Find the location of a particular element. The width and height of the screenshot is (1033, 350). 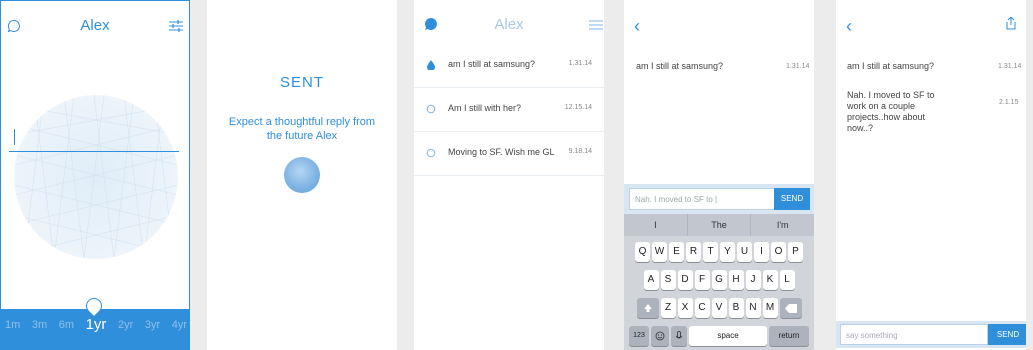

key: Z is located at coordinates (668, 308).